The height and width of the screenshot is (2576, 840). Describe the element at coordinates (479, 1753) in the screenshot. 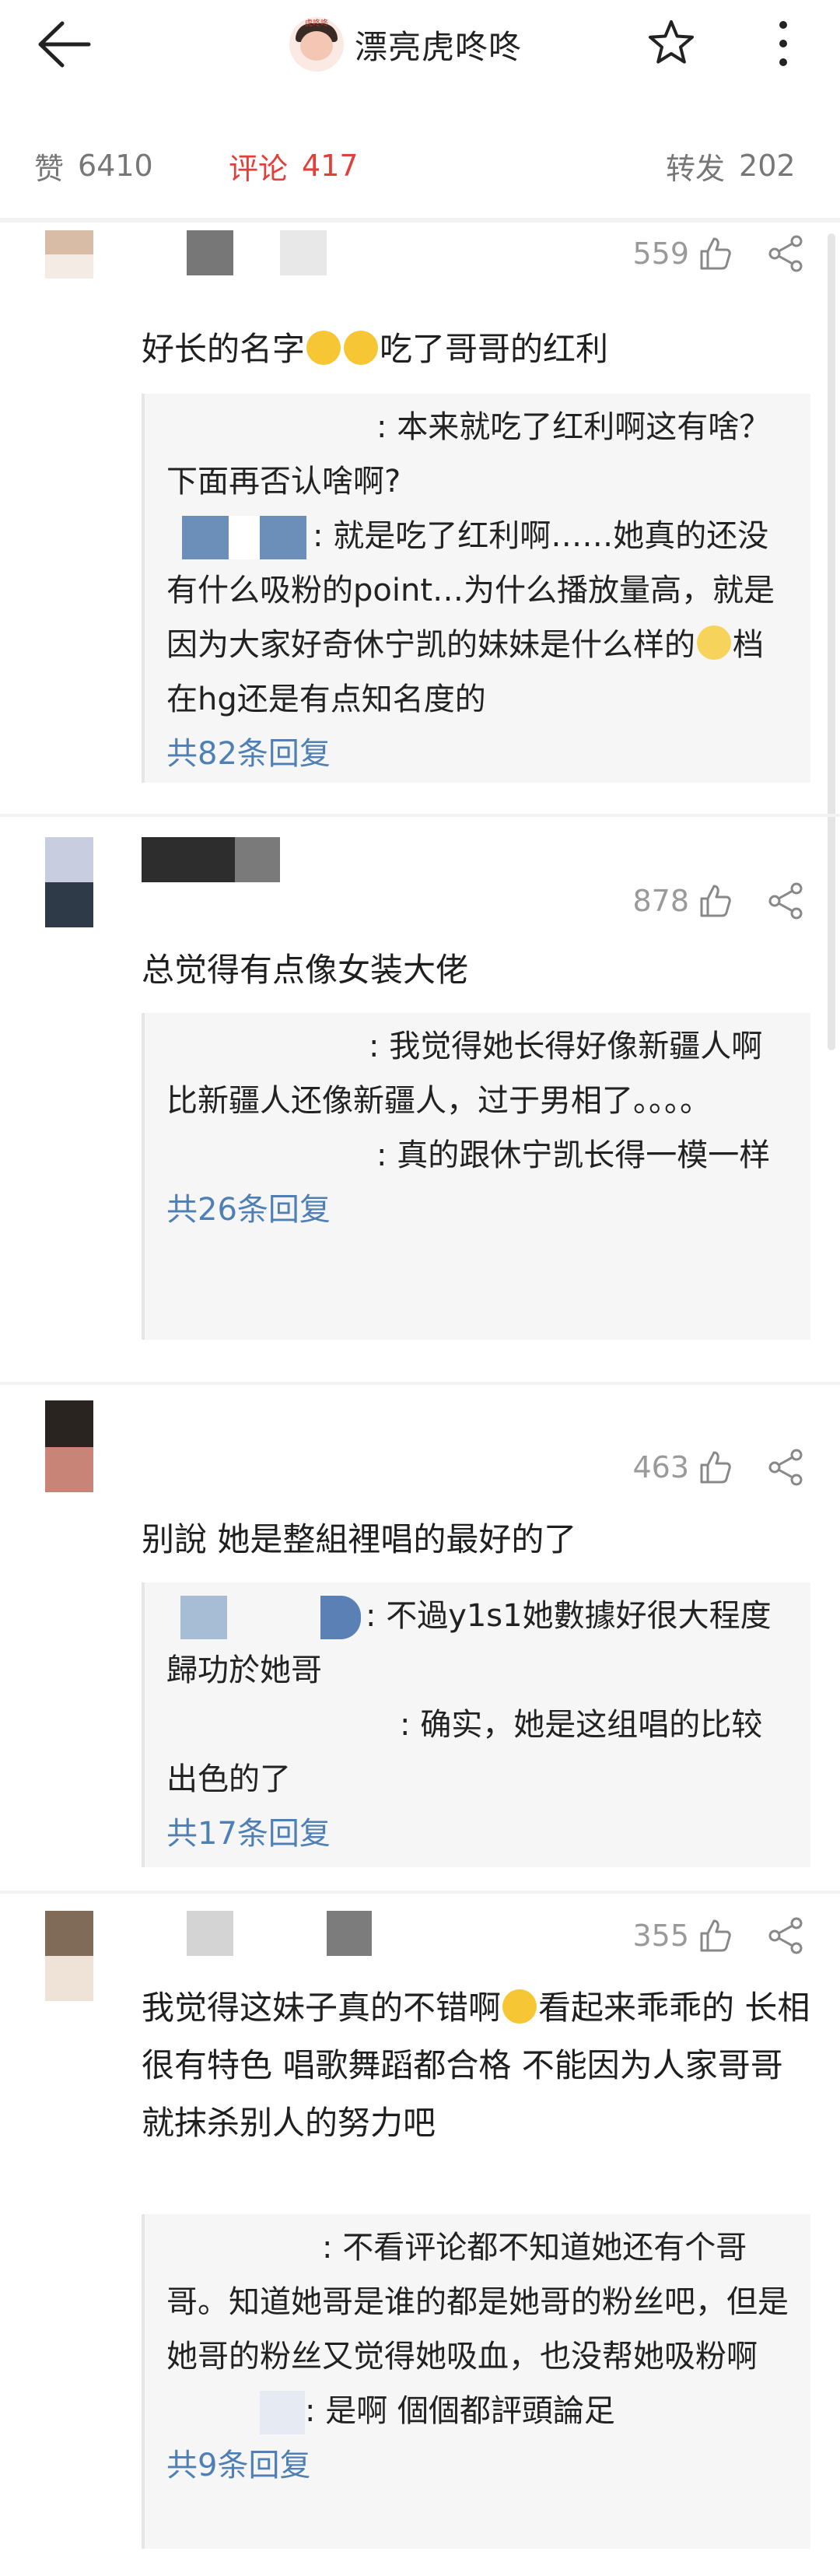

I see `reply-item: : 确实，她是这组唱的比较出色的了` at that location.